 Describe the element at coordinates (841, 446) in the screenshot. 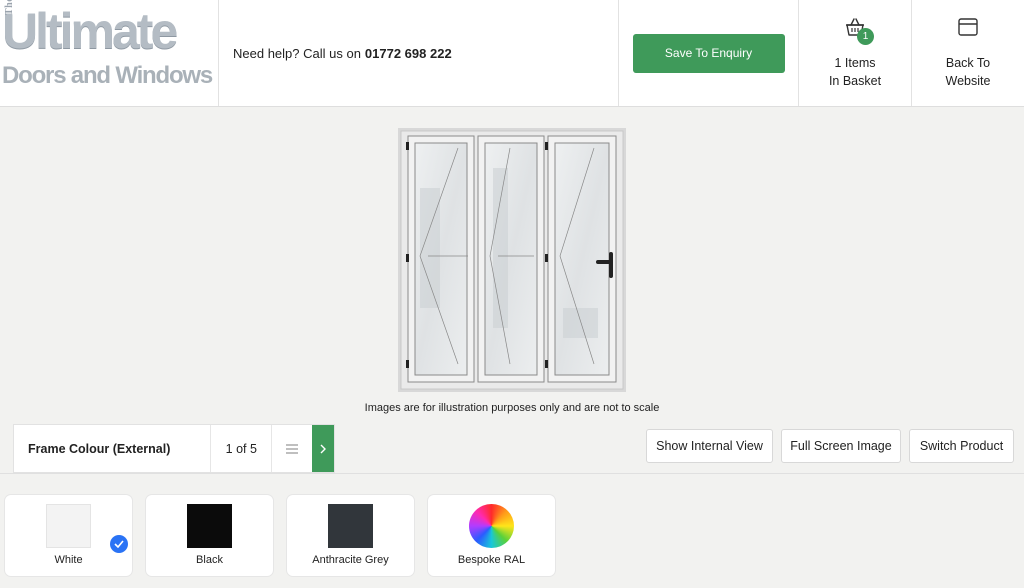

I see `full-screen-image-button: Full Screen Image` at that location.